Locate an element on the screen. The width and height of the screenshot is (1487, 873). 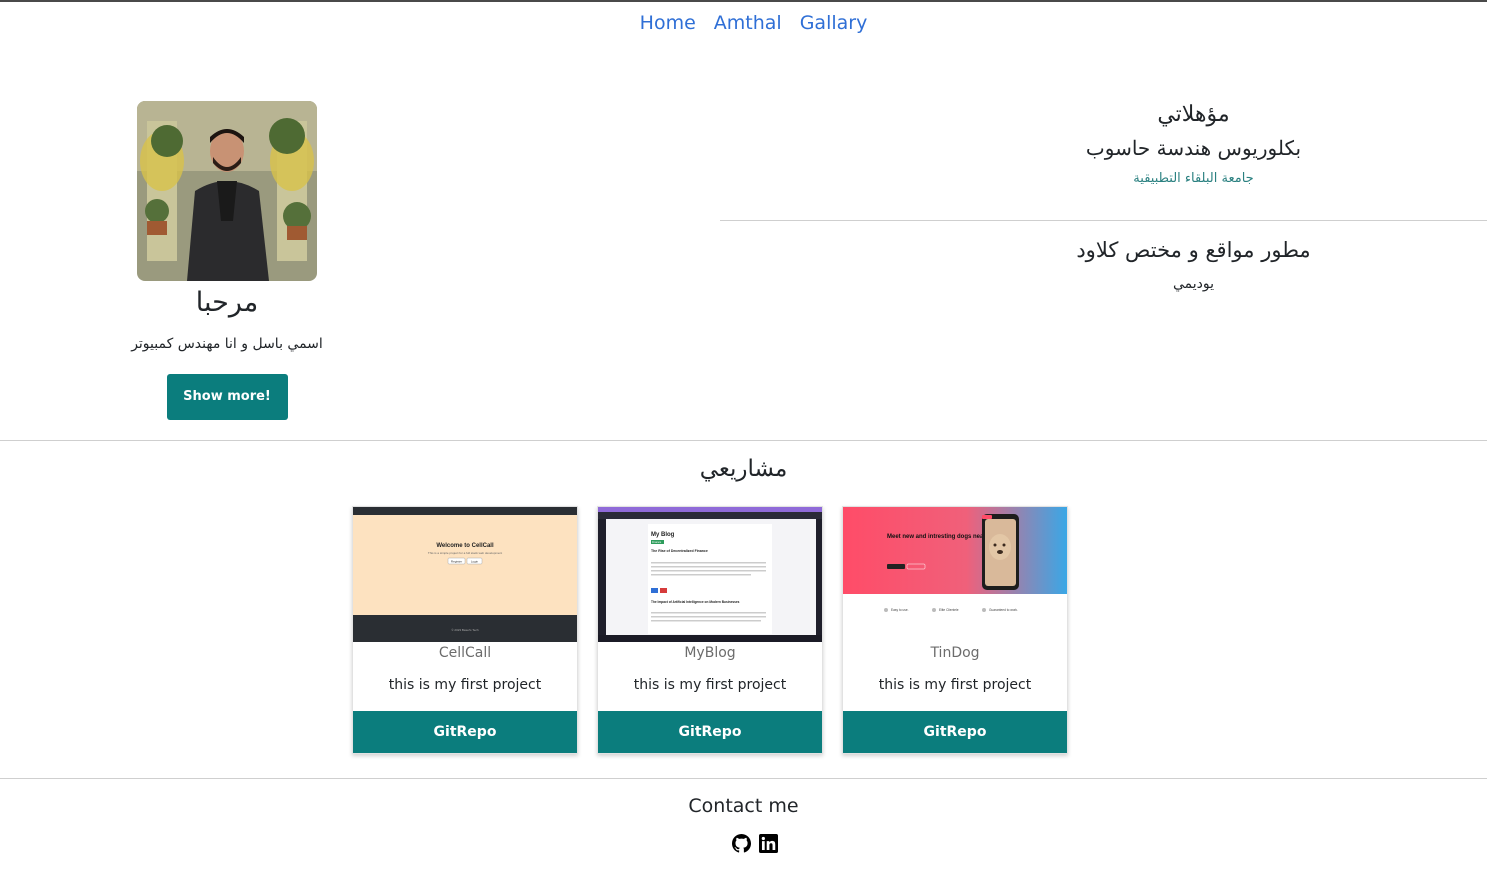
top-nav: Home Amthal Gallary is located at coordinates (743, 23).